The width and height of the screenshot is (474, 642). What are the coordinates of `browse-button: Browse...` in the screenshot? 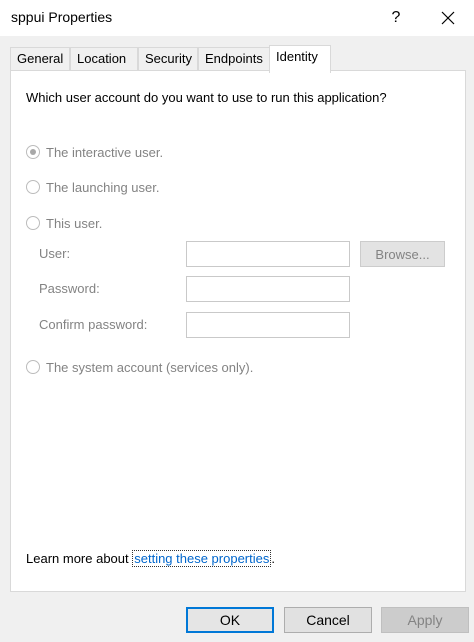 It's located at (402, 254).